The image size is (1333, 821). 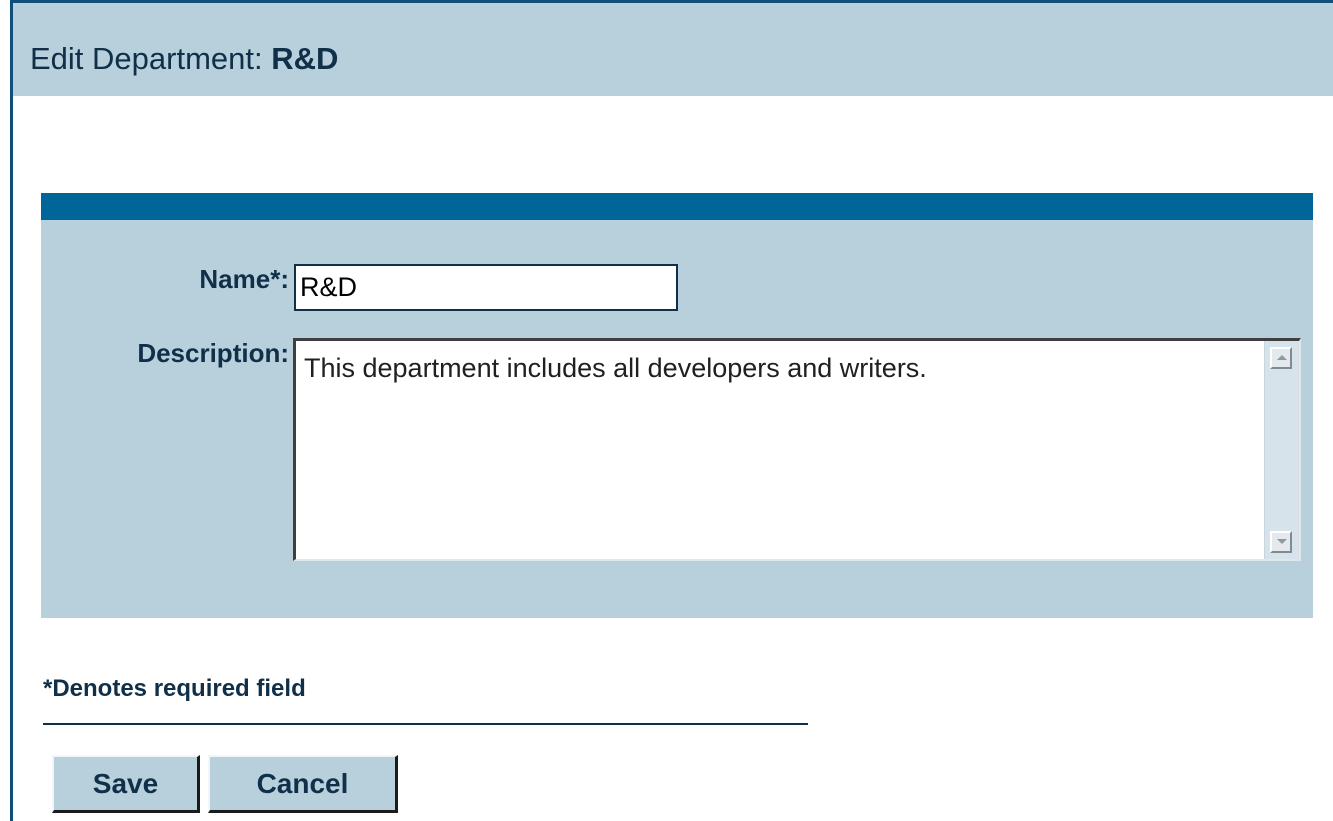 I want to click on page-title: Edit Department: R&D, so click(x=184, y=58).